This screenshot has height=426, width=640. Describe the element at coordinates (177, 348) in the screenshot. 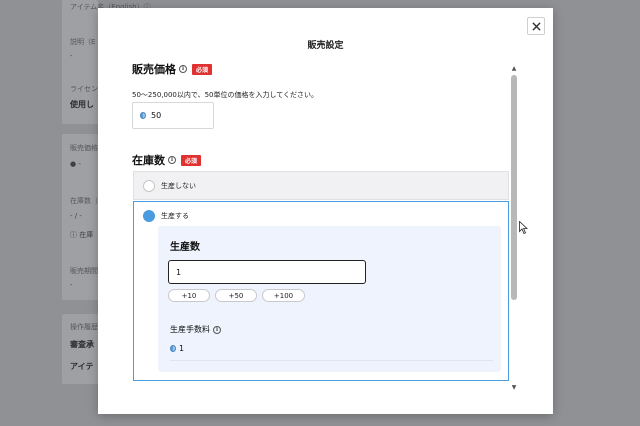

I see `production-fee-value: 1` at that location.